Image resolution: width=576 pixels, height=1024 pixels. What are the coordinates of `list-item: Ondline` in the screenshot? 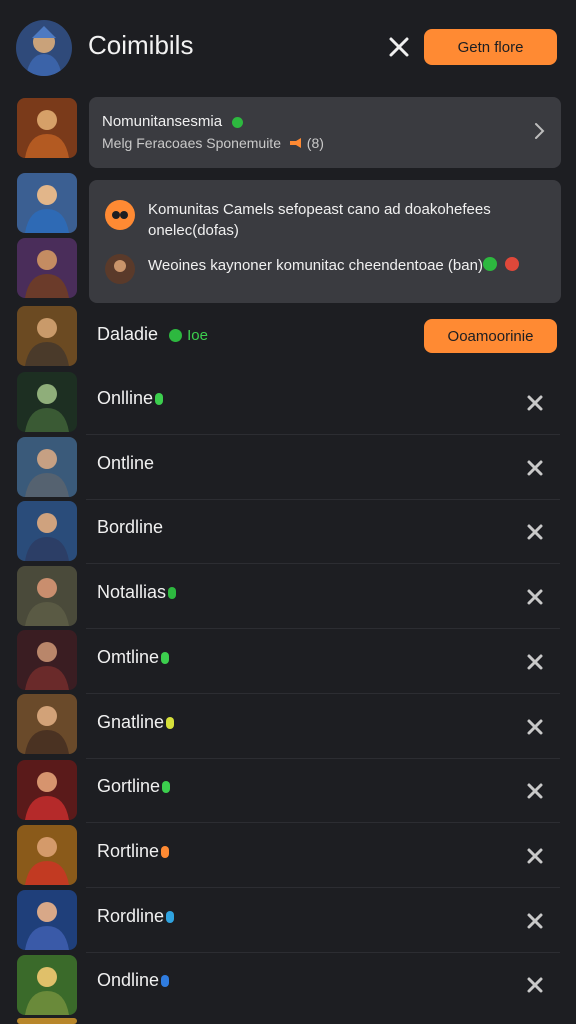 It's located at (133, 980).